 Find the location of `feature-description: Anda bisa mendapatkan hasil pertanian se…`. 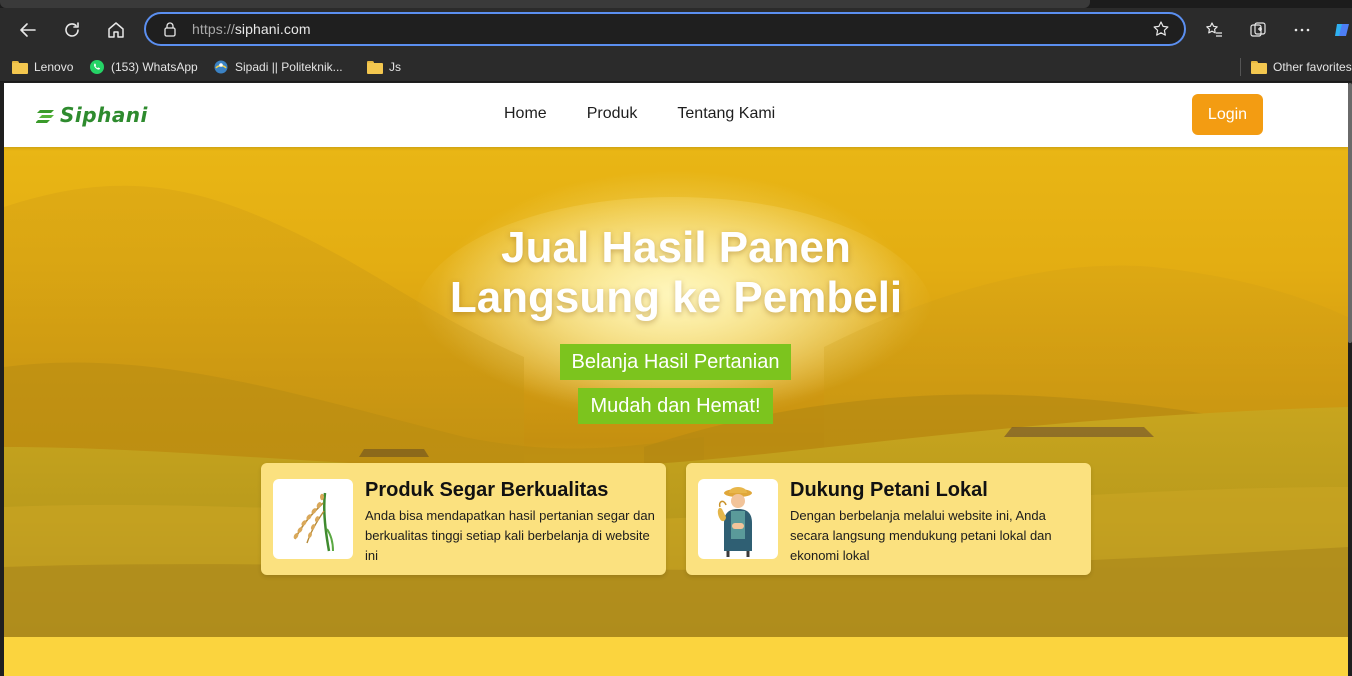

feature-description: Anda bisa mendapatkan hasil pertanian se… is located at coordinates (510, 535).